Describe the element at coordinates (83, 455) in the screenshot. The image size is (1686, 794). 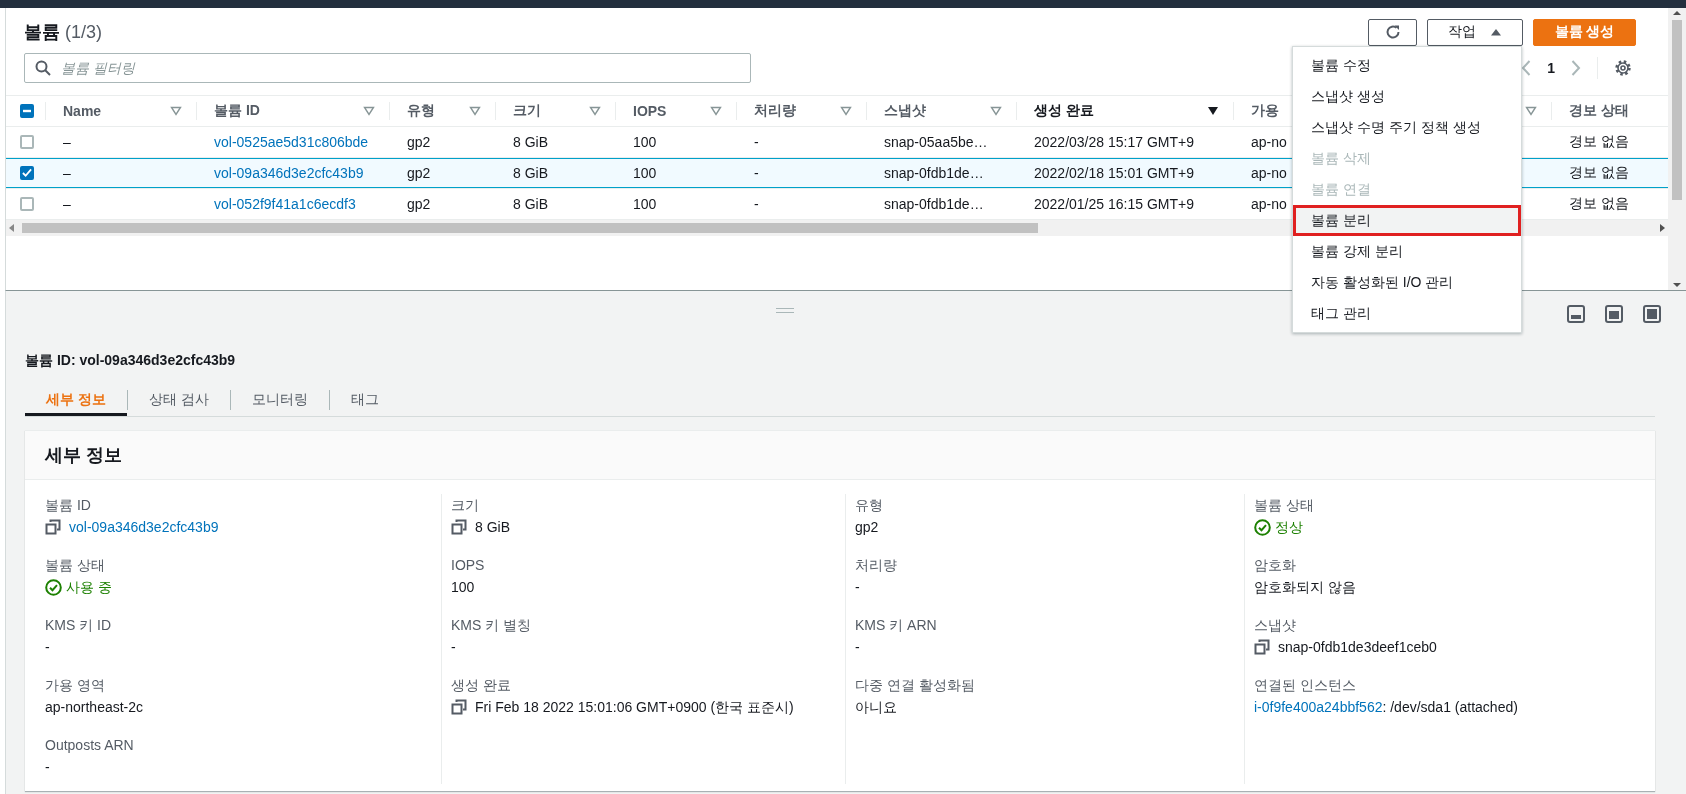
I see `card-title: 세부 정보` at that location.